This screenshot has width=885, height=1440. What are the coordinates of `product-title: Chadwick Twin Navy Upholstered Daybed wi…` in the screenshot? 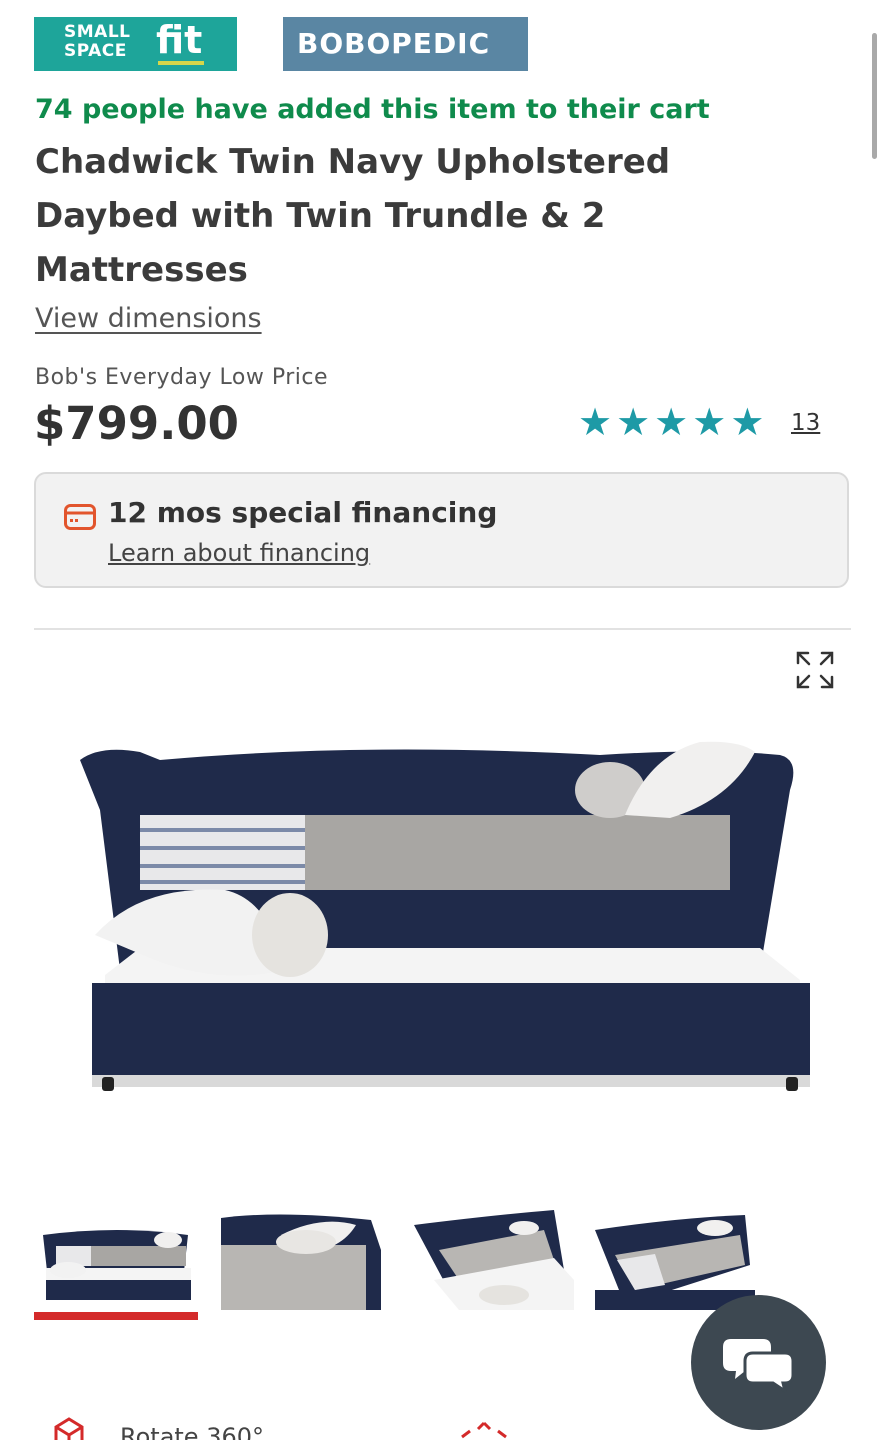 It's located at (353, 216).